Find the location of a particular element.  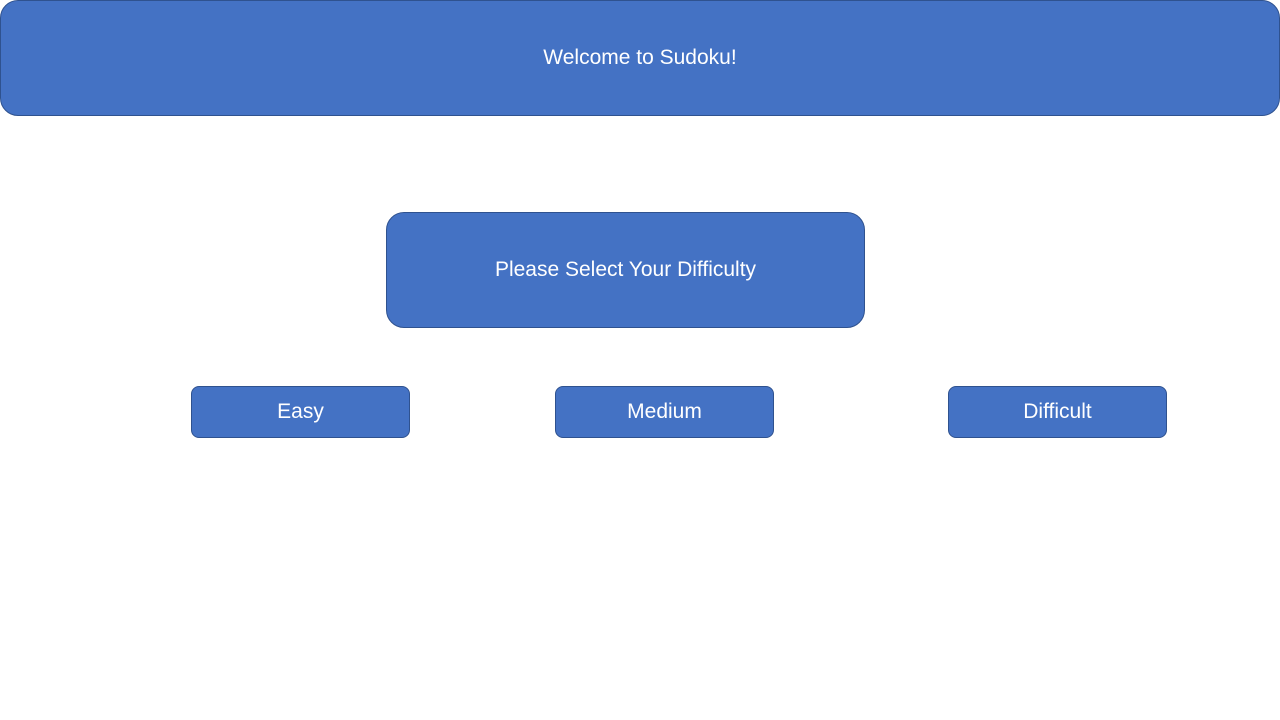

medium-button-label: Medium is located at coordinates (664, 411).